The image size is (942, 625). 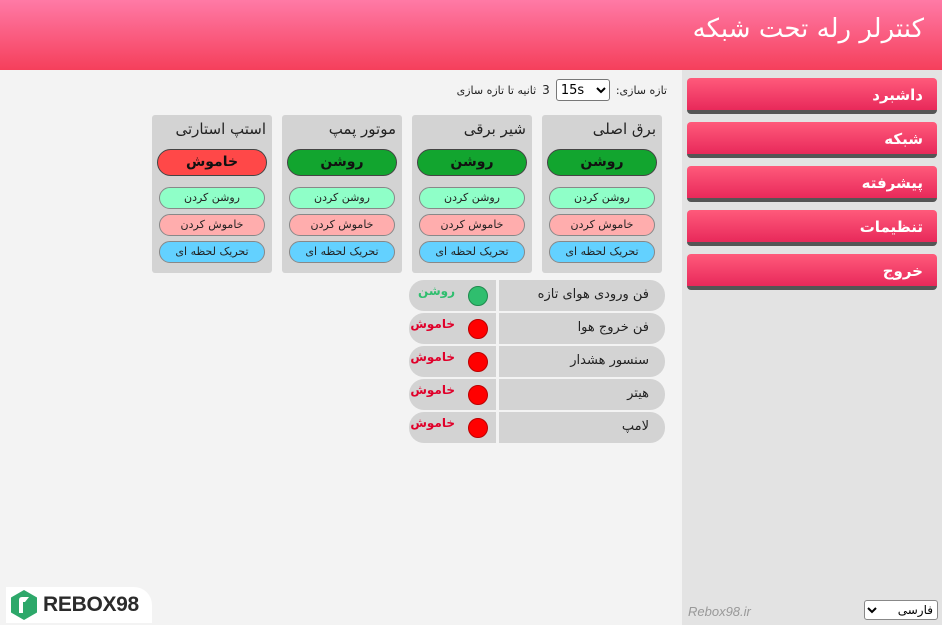 What do you see at coordinates (812, 140) in the screenshot?
I see `sidebar-item-network: شبکه` at bounding box center [812, 140].